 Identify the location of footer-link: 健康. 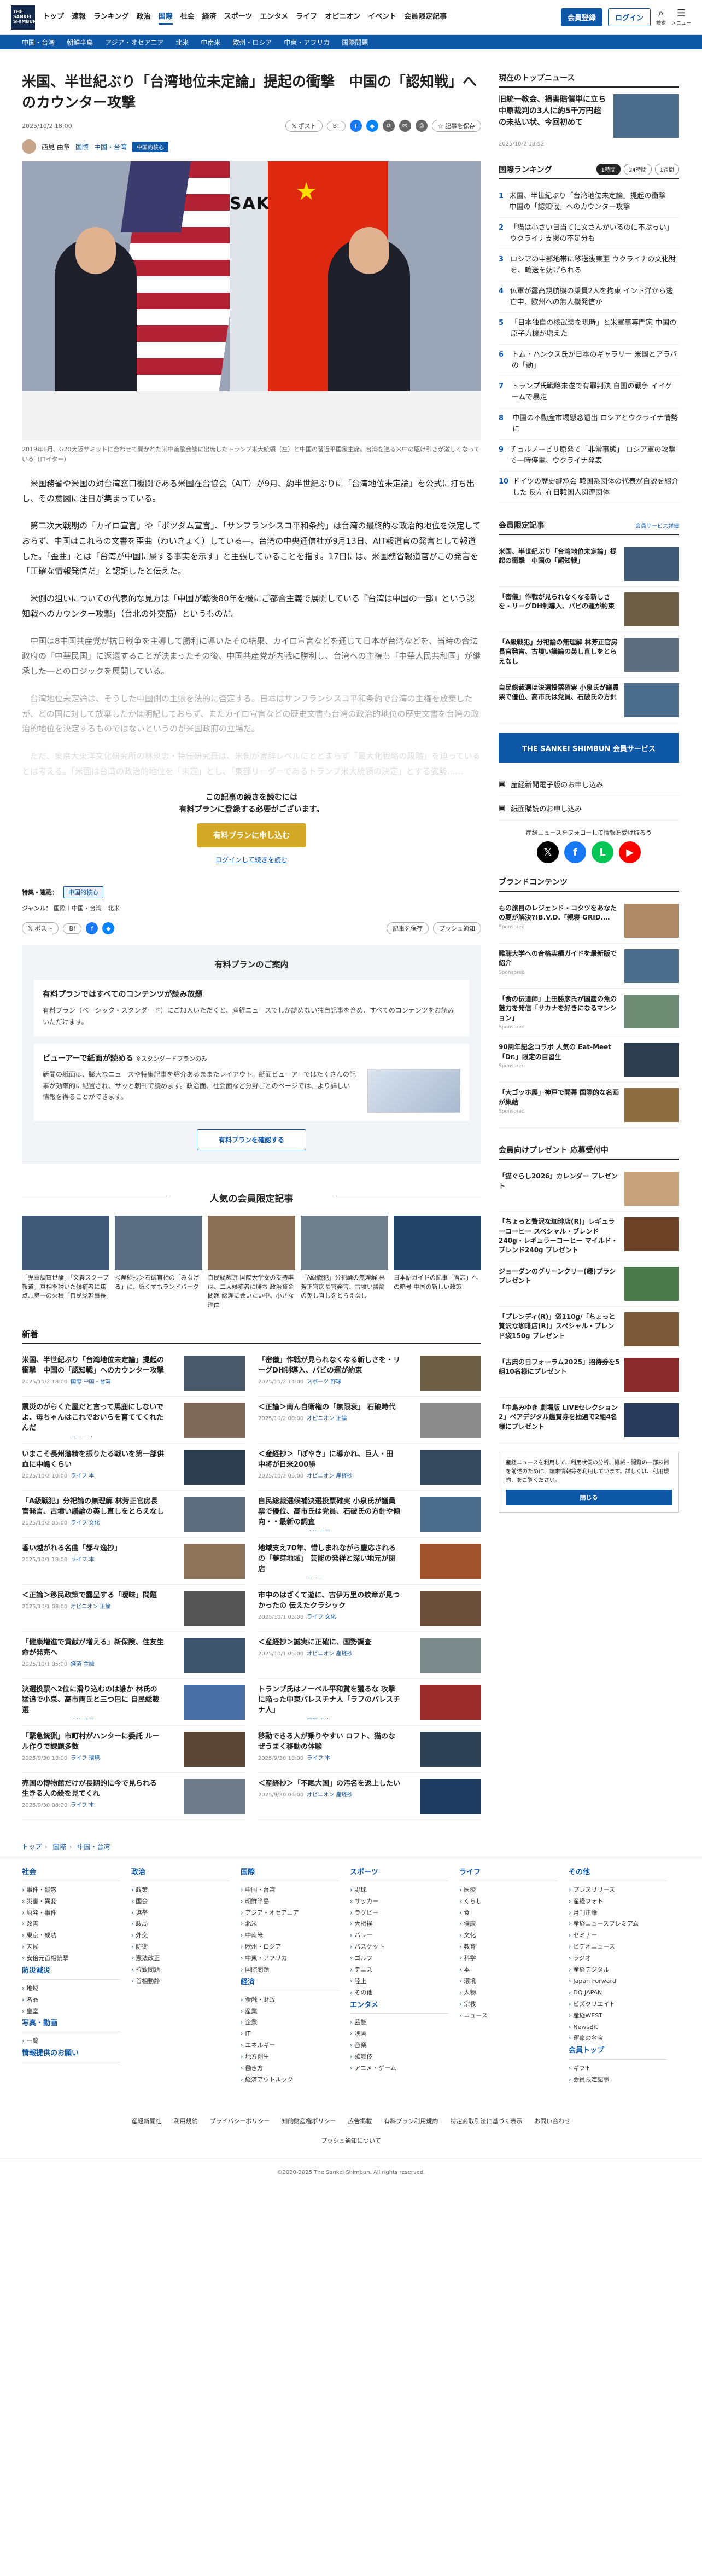
(514, 1924).